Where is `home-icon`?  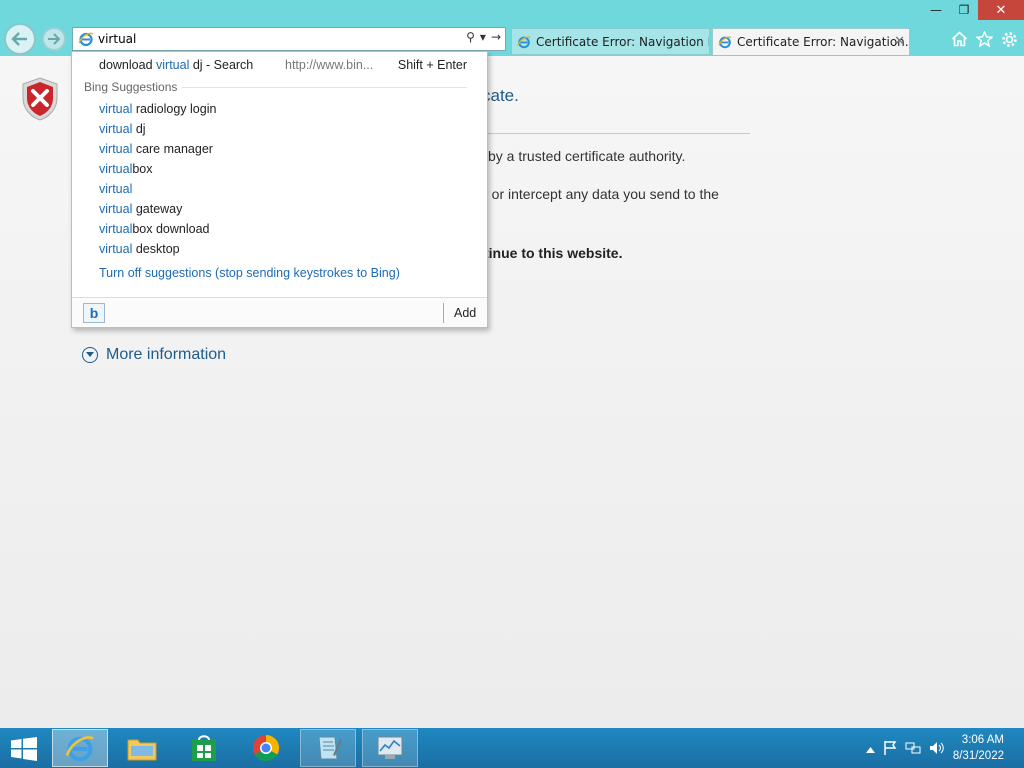
home-icon is located at coordinates (959, 39).